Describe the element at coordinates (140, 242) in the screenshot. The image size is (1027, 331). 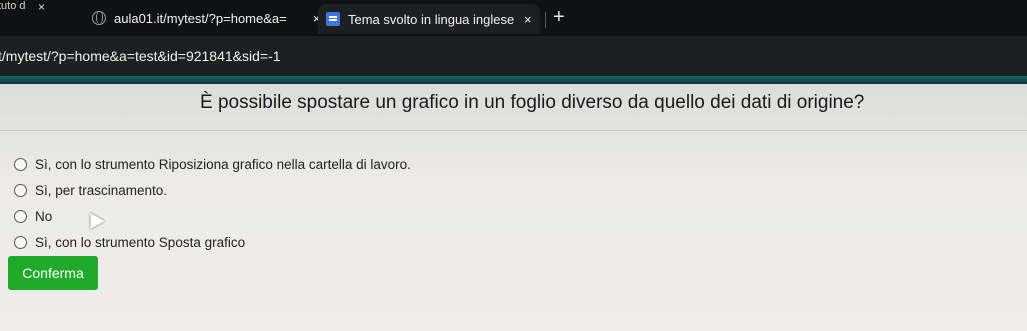
I see `option-label: Sì, con lo strumento Sposta grafico` at that location.